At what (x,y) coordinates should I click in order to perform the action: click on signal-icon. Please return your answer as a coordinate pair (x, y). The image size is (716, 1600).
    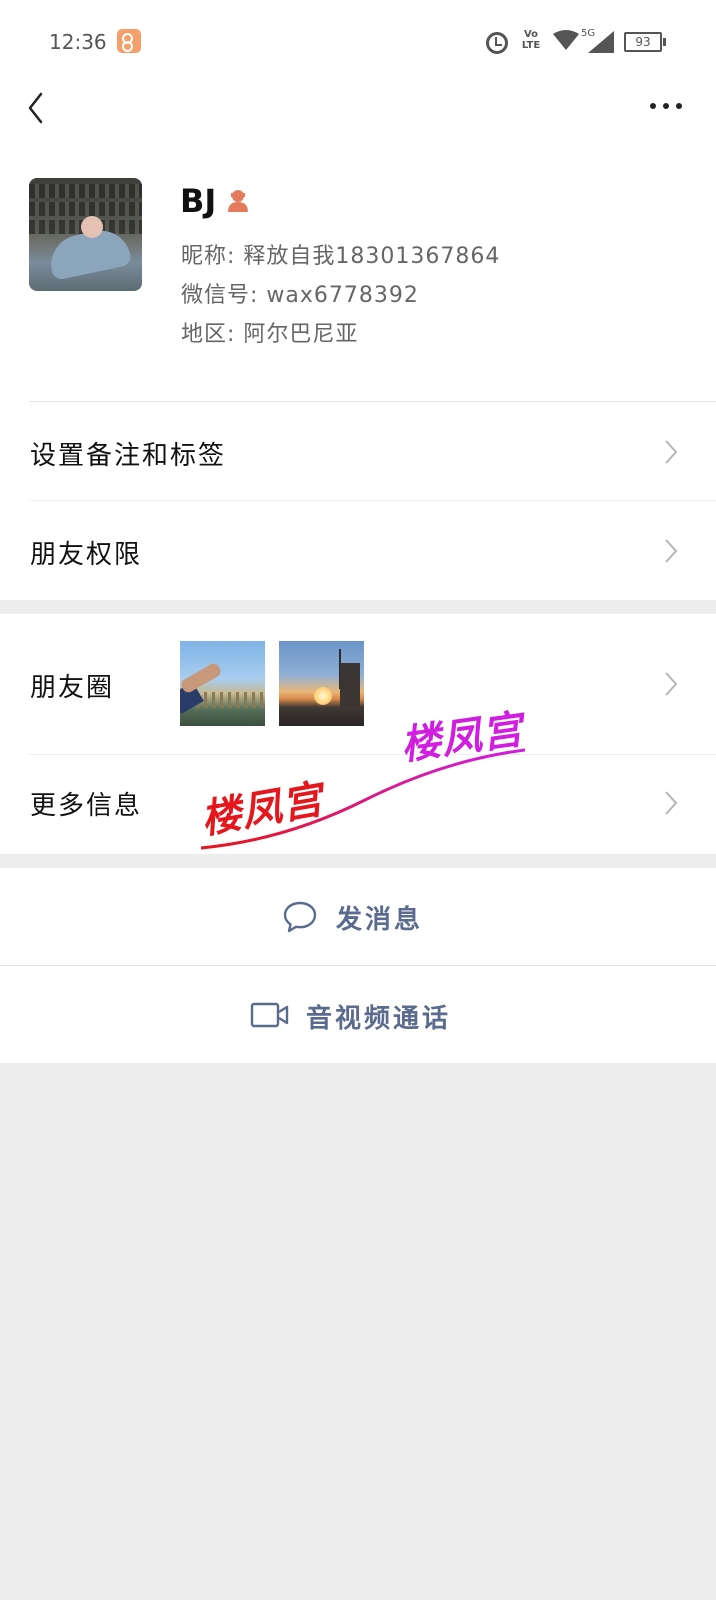
    Looking at the image, I should click on (601, 42).